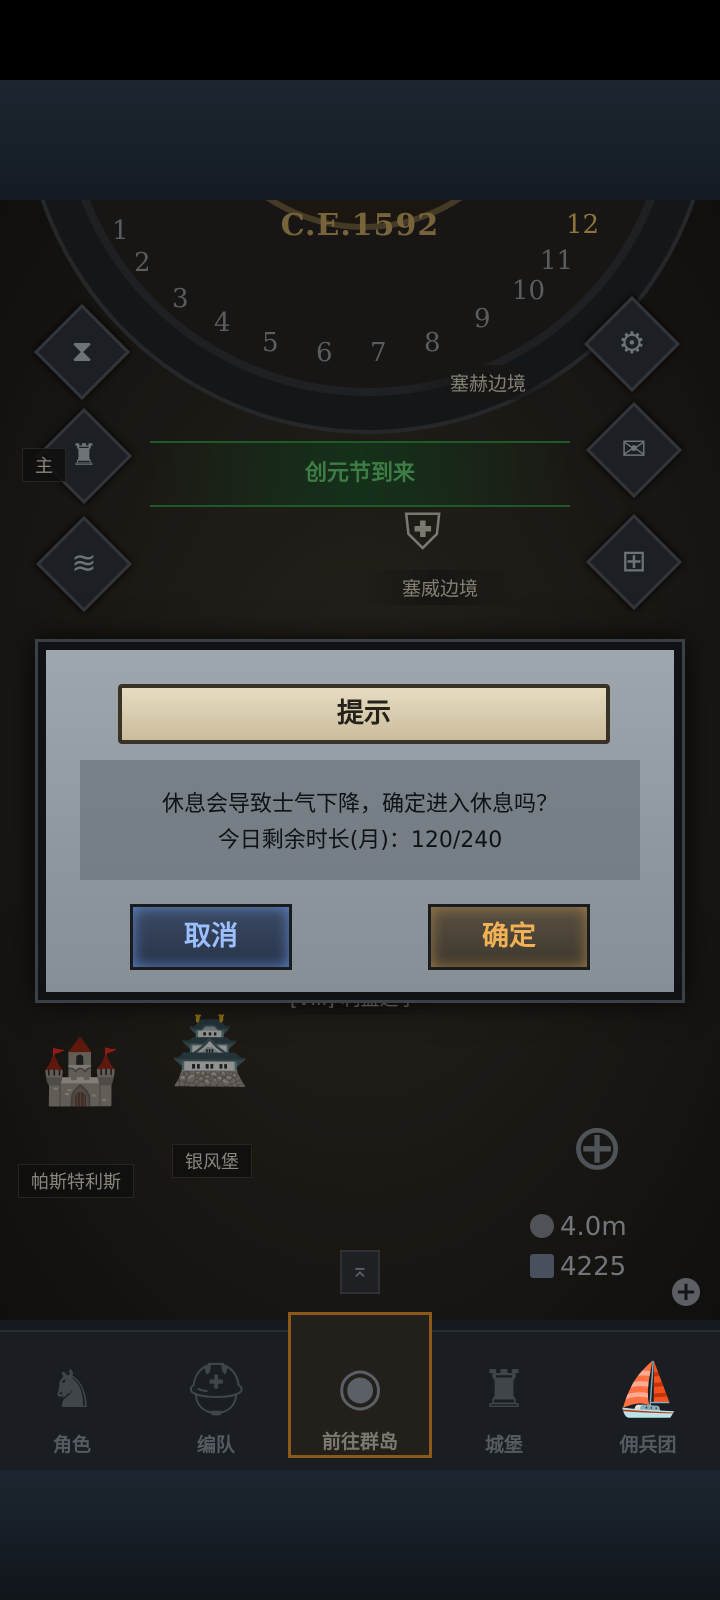  I want to click on tab-mercenary: ⛵ 佣兵团, so click(648, 1402).